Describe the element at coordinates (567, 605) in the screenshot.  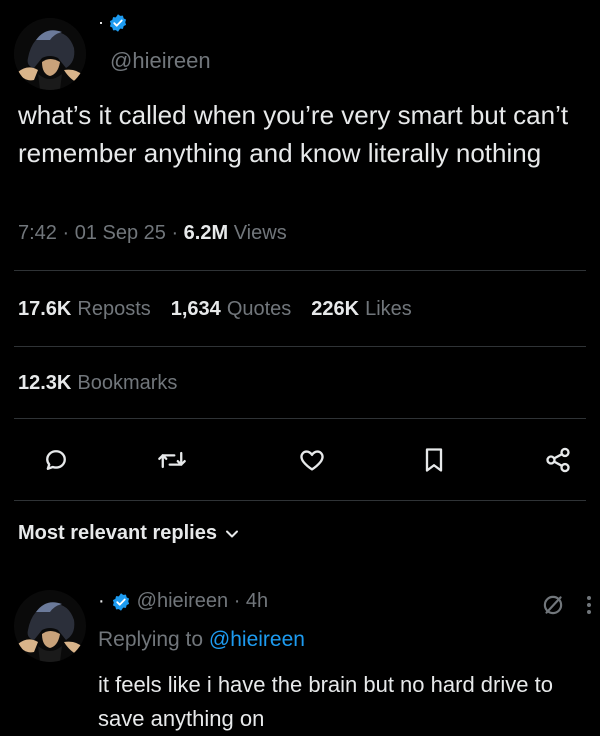
I see `reply-icons` at that location.